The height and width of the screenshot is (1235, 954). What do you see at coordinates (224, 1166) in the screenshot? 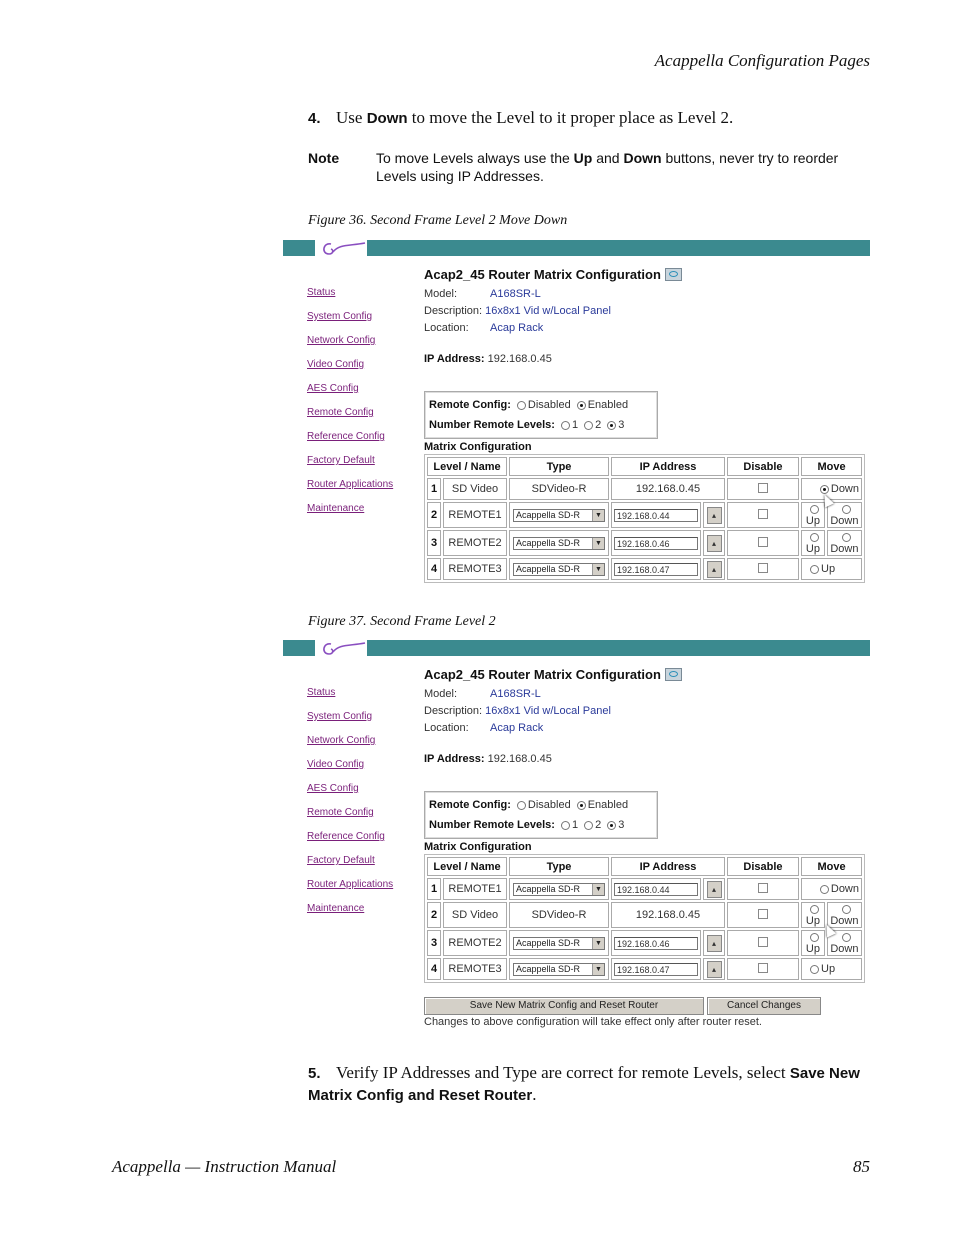
I see `footer-manual-title: Acappella — Instruction Manual` at bounding box center [224, 1166].